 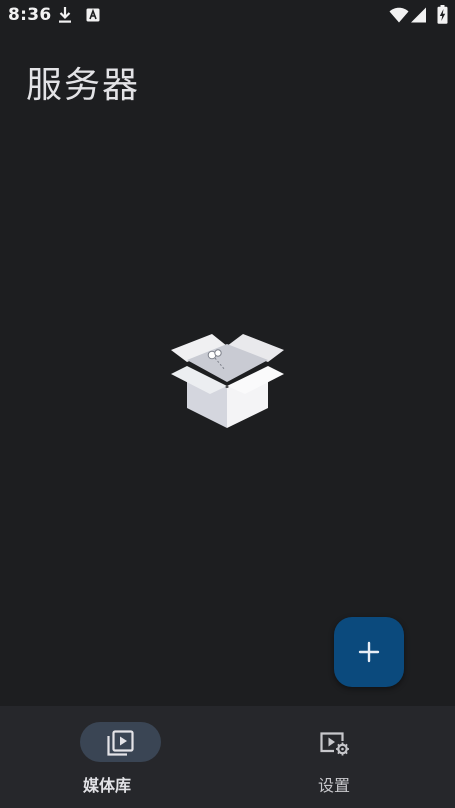 What do you see at coordinates (442, 14) in the screenshot?
I see `battery-charging-icon` at bounding box center [442, 14].